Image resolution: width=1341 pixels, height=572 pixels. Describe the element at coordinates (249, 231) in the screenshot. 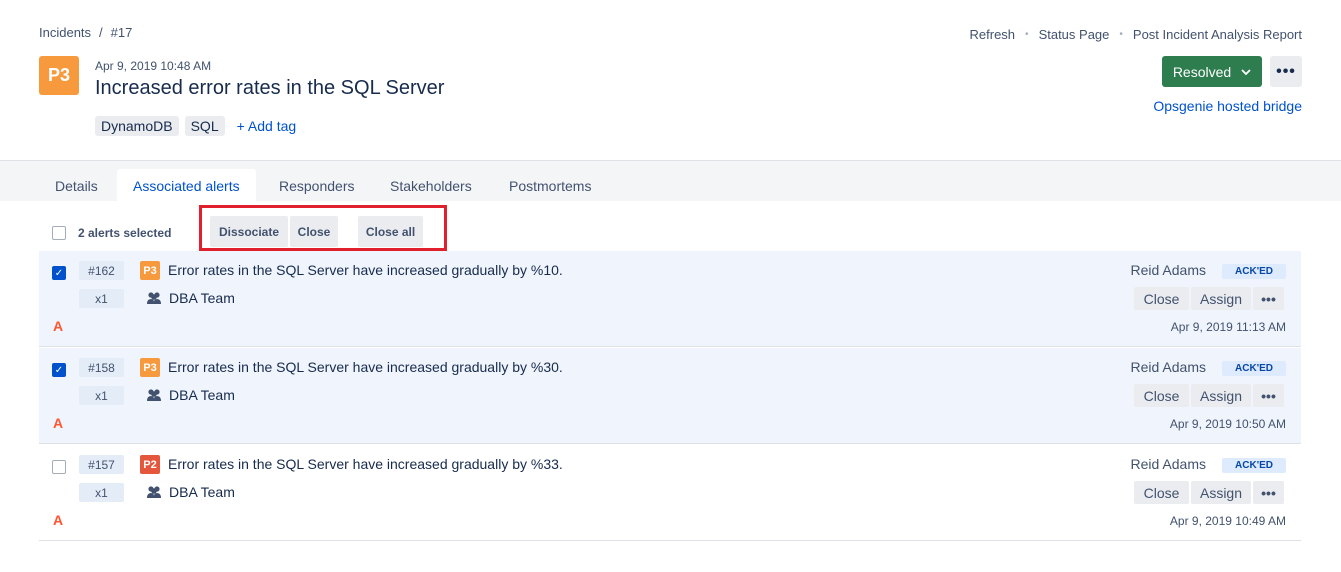

I see `dissociate-button: Dissociate` at that location.